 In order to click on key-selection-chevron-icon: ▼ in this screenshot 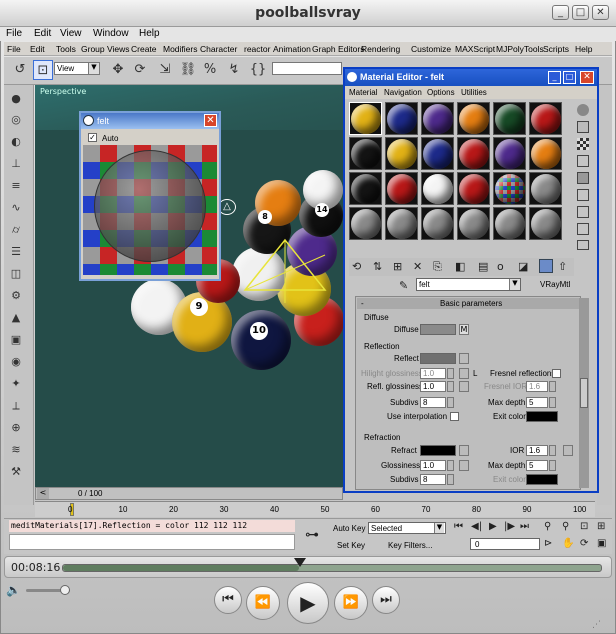, I will do `click(439, 528)`.